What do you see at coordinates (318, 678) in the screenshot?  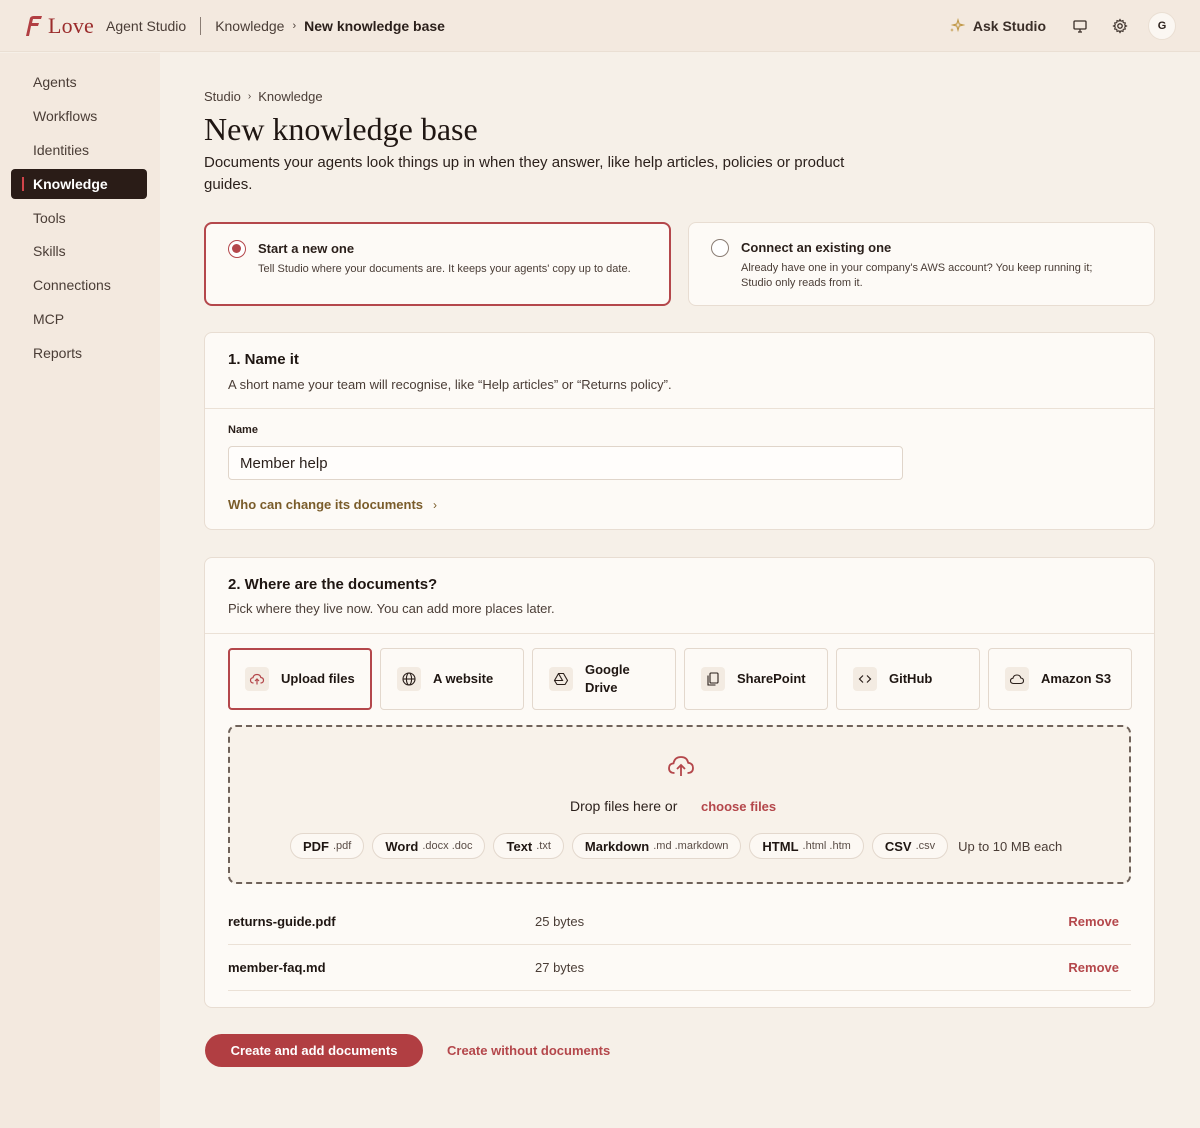 I see `tile-label: Upload files` at bounding box center [318, 678].